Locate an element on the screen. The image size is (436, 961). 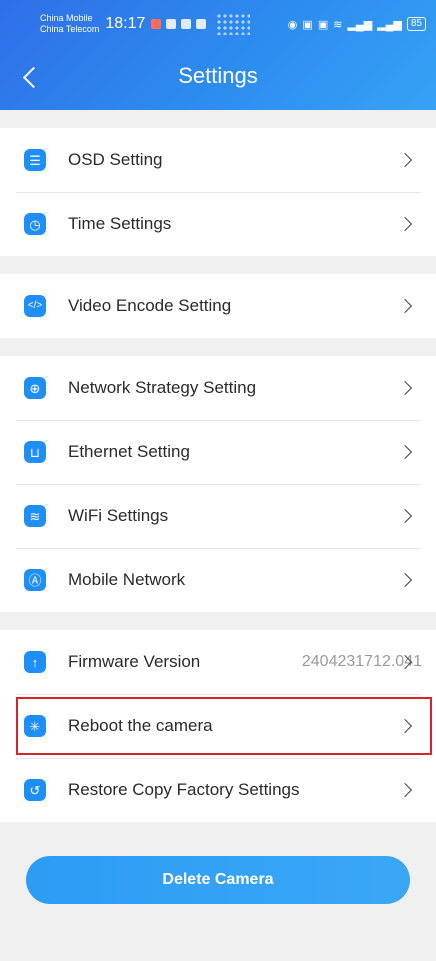
settings-item-label: Video Encode Setting is located at coordinates (150, 305).